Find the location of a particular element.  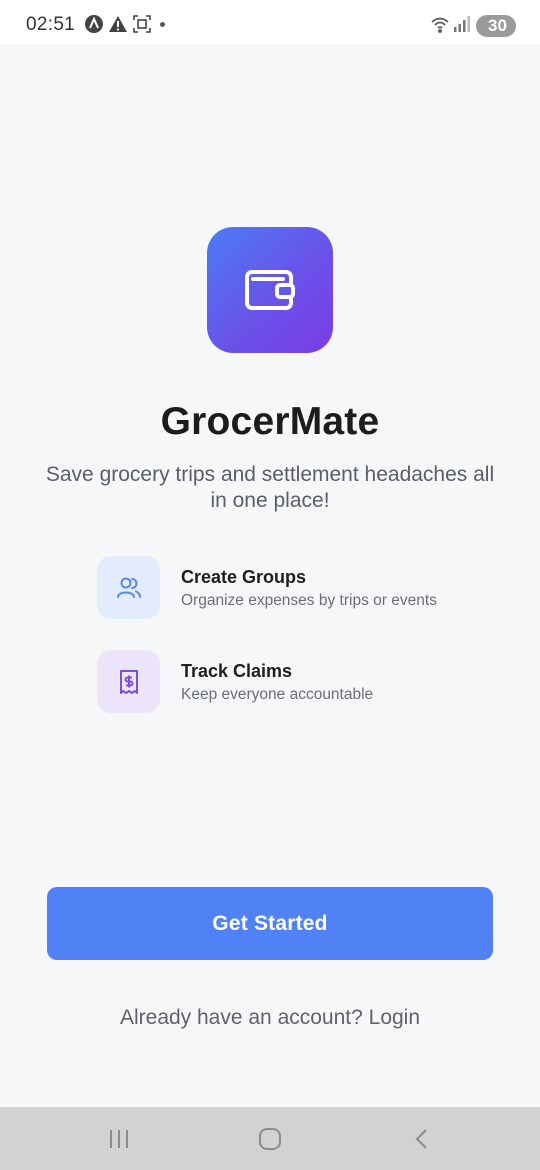

app-logo is located at coordinates (270, 290).